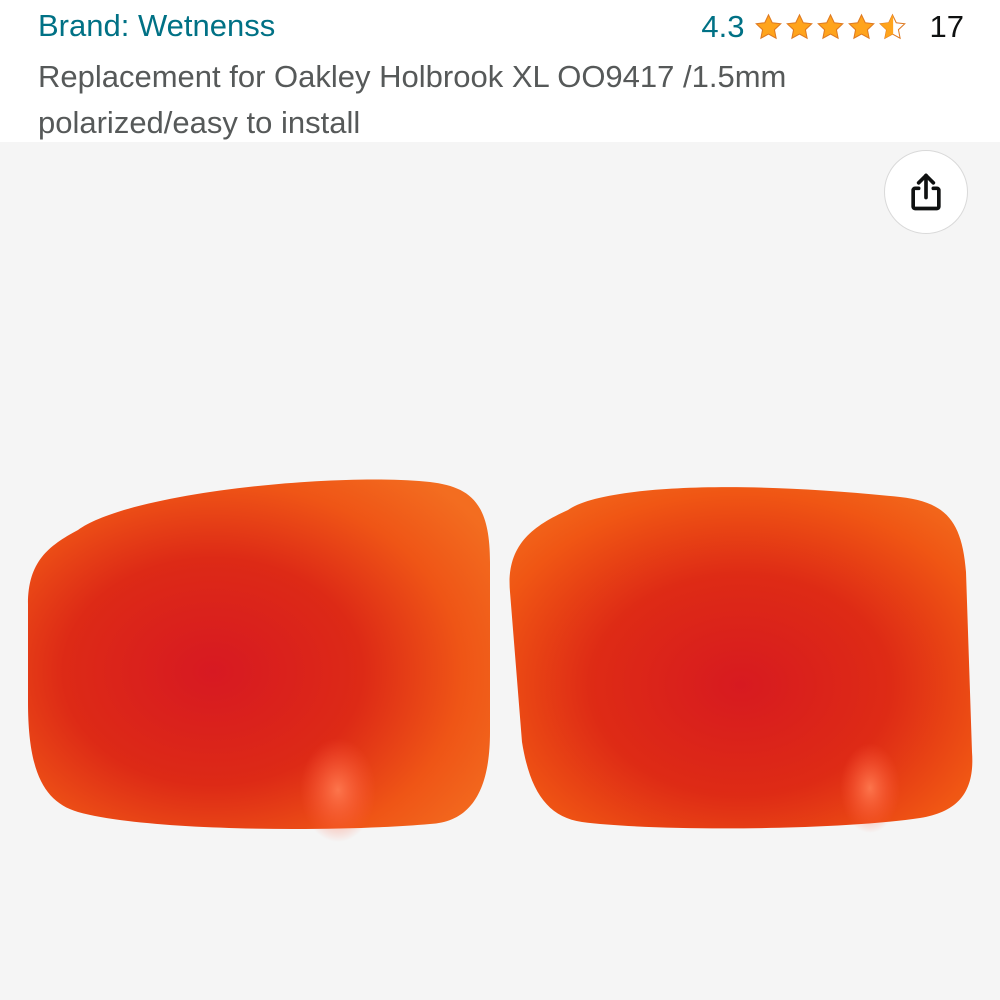  I want to click on star-rating, so click(830, 27).